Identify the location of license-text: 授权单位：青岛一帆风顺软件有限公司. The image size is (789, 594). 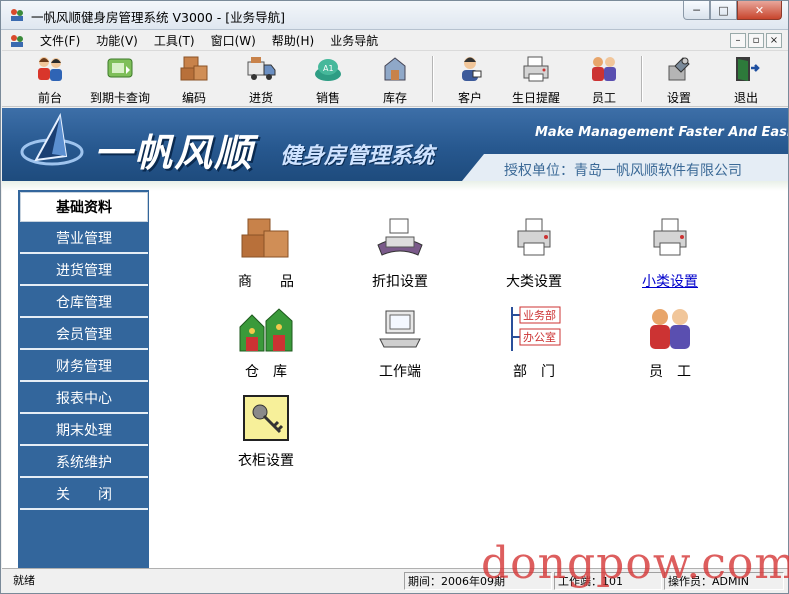
(623, 171).